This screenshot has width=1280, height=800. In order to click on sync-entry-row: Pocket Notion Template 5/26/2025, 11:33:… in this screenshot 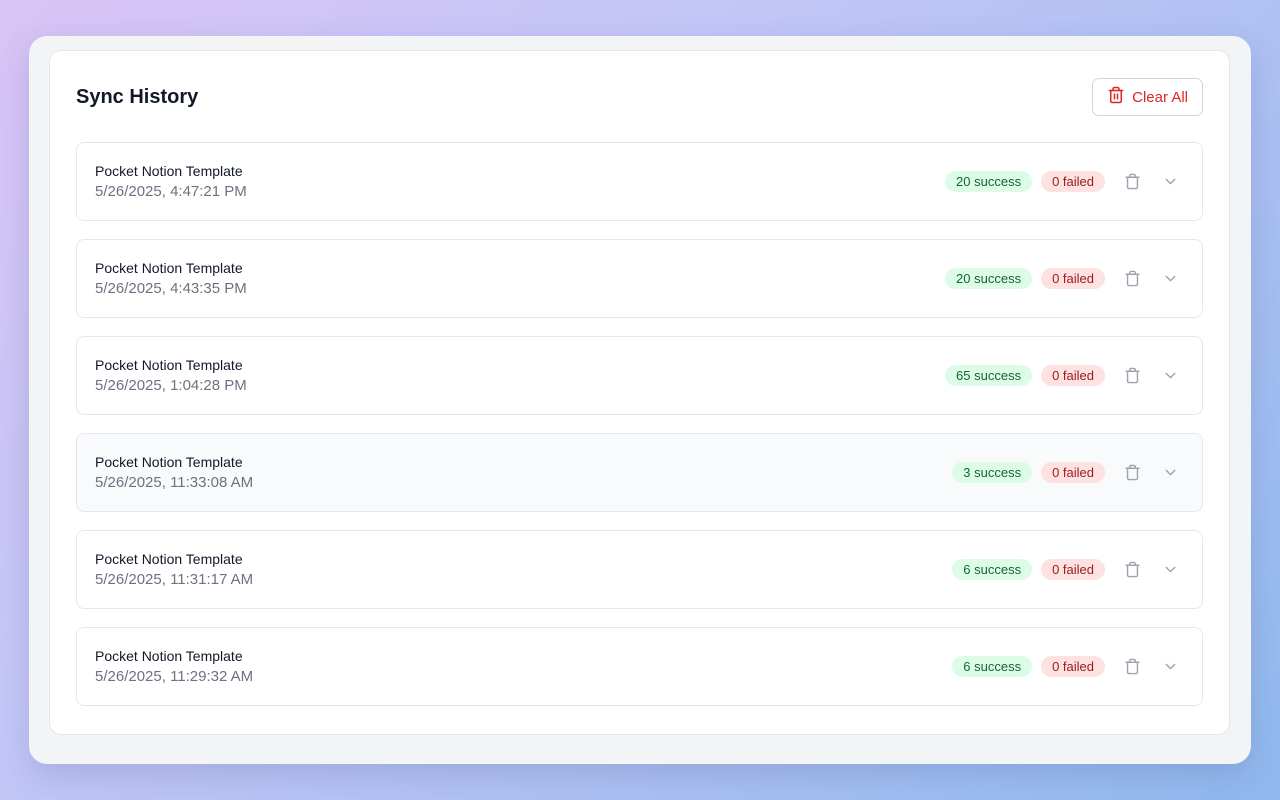, I will do `click(639, 472)`.